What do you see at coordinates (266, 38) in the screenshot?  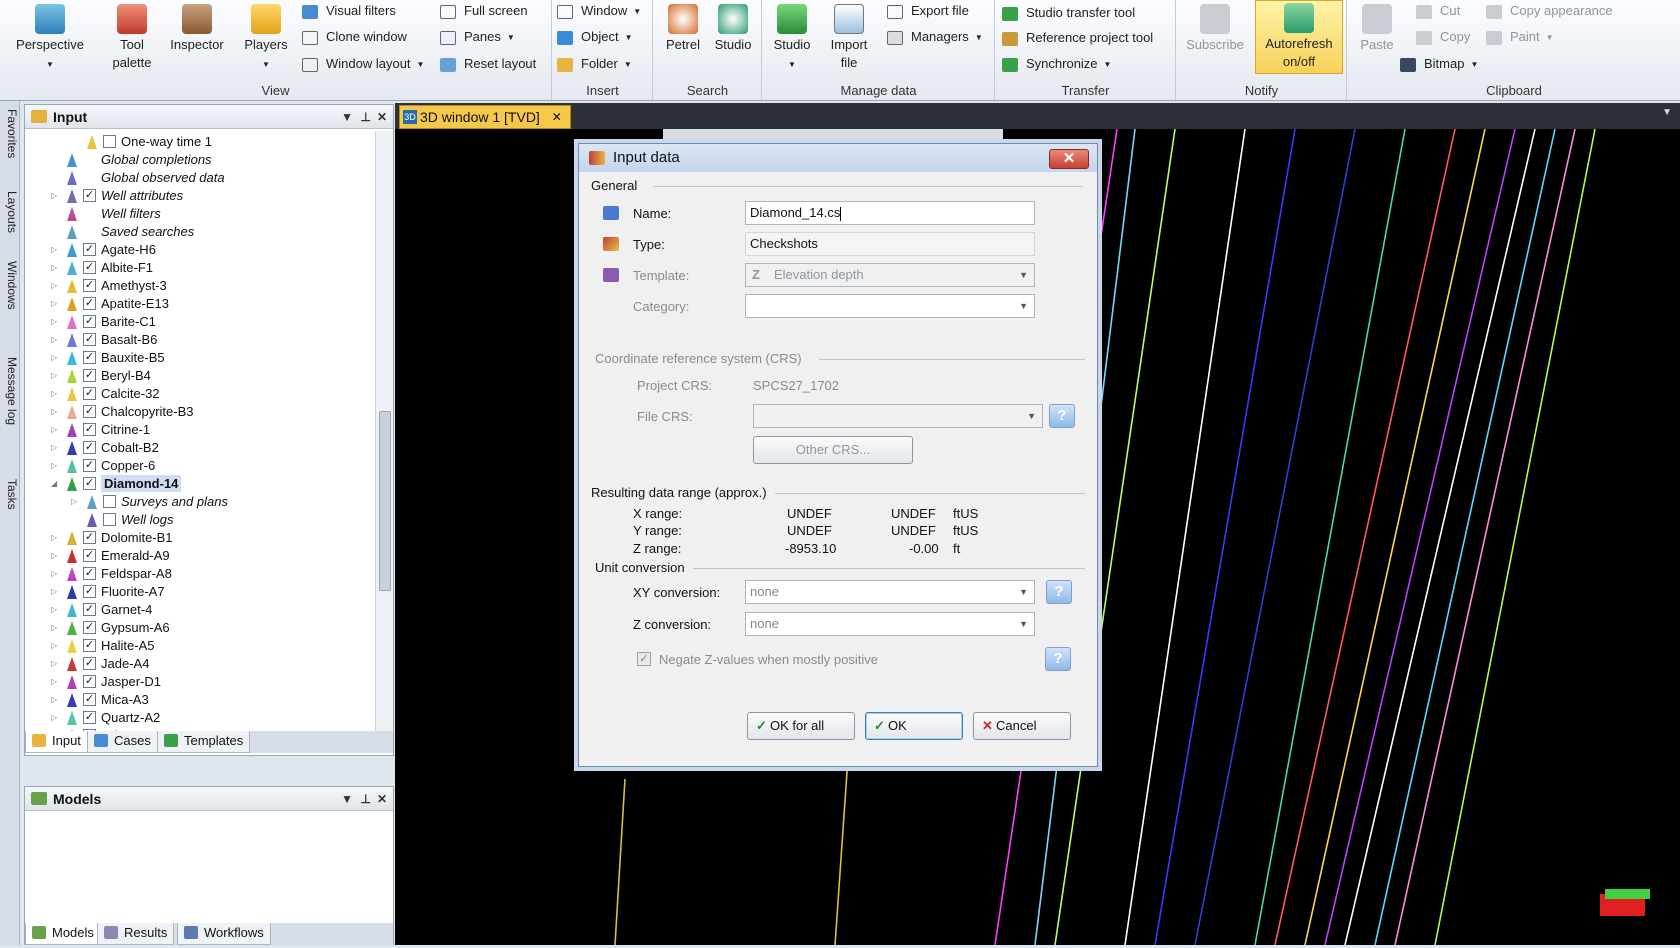 I see `players-button: Players ▼` at bounding box center [266, 38].